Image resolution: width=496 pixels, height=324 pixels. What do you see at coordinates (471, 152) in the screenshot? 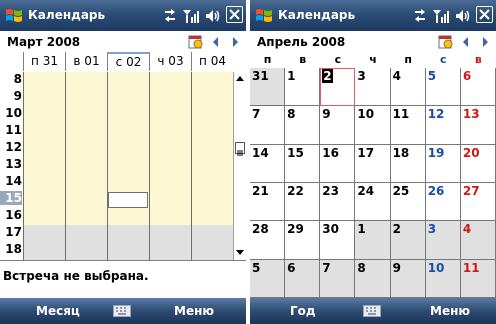
I see `day-number: 20` at bounding box center [471, 152].